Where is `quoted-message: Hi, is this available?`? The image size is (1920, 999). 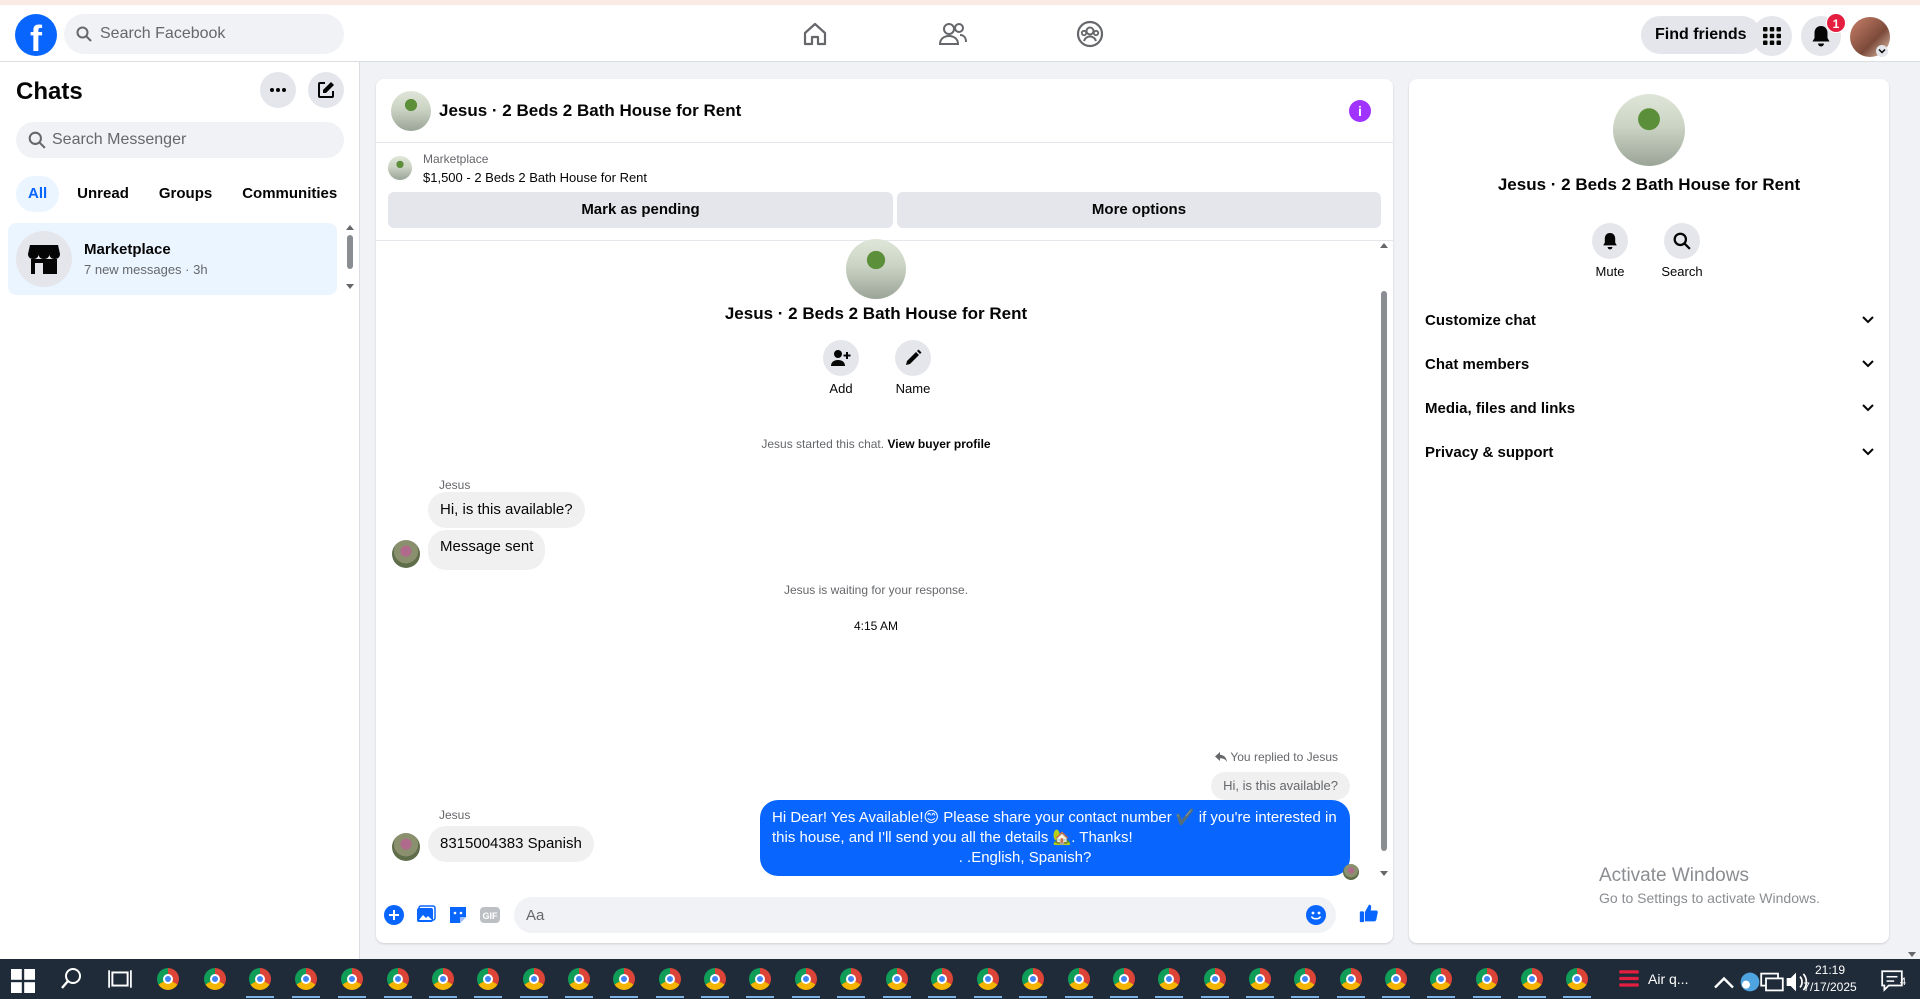 quoted-message: Hi, is this available? is located at coordinates (1280, 786).